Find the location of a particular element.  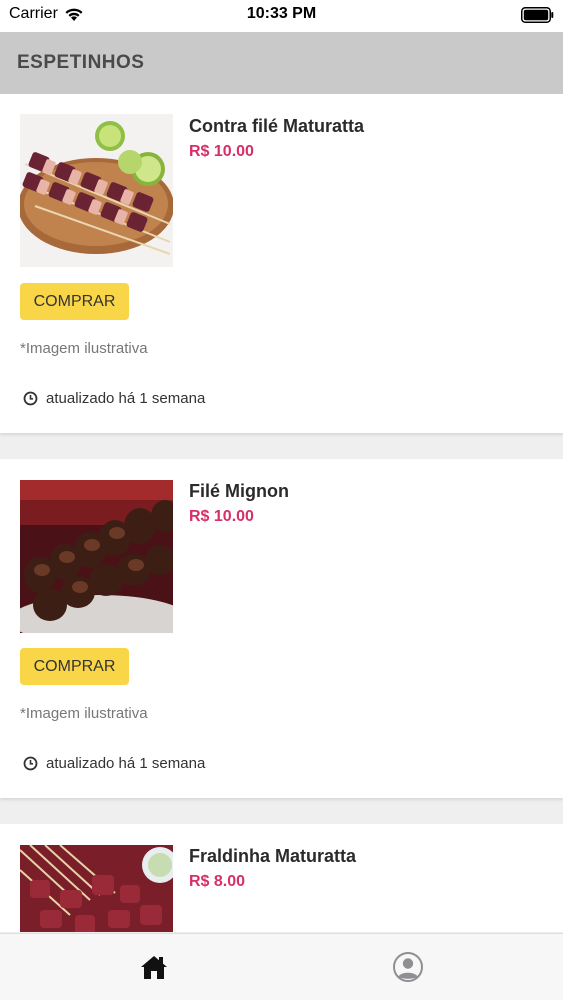

product-card: Fraldinha Maturatta R$ 8.00 is located at coordinates (281, 878).